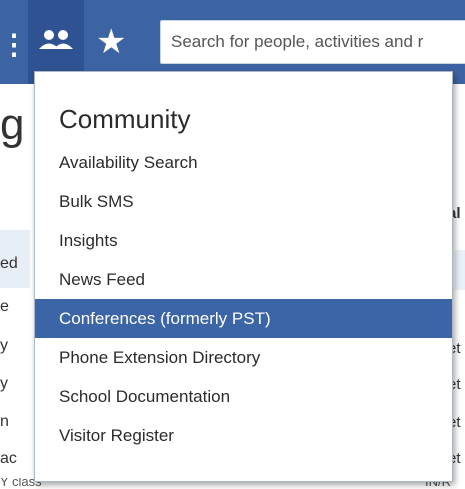  I want to click on community-icon, so click(56, 39).